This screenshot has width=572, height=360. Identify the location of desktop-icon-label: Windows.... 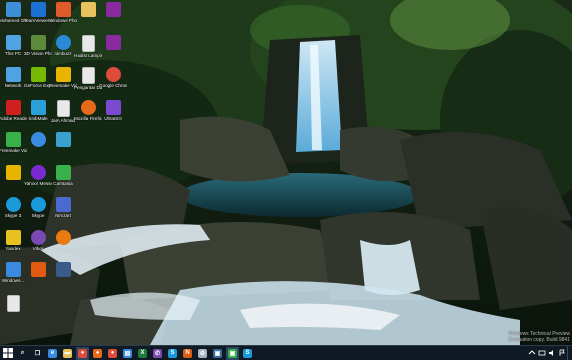
(13, 280).